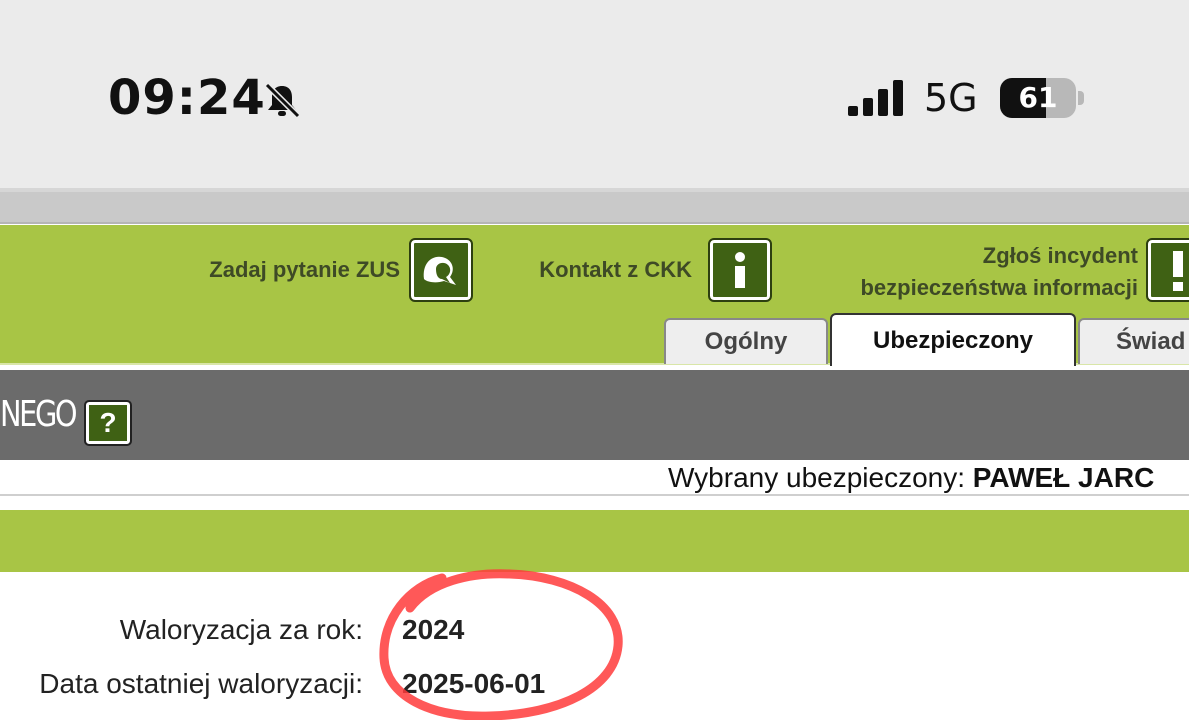 The image size is (1189, 720). What do you see at coordinates (275, 270) in the screenshot?
I see `ask-zus-link: Zadaj pytanie ZUS` at bounding box center [275, 270].